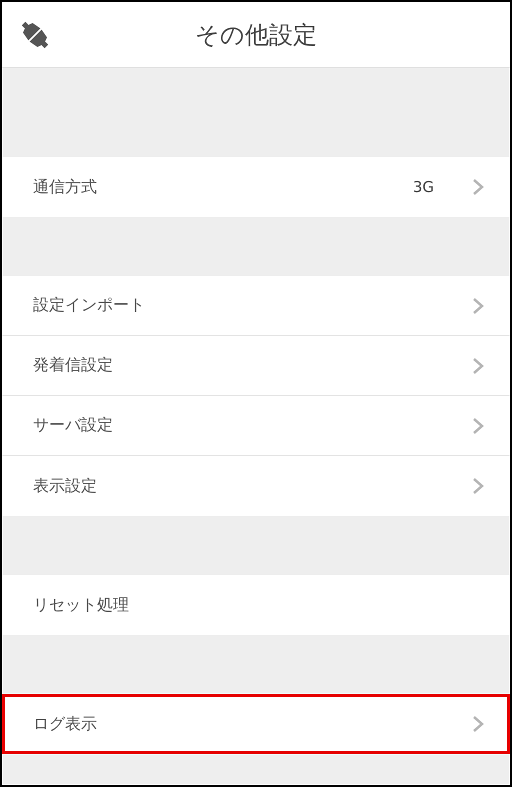 Image resolution: width=512 pixels, height=787 pixels. Describe the element at coordinates (89, 305) in the screenshot. I see `row-label: 設定インポート` at that location.